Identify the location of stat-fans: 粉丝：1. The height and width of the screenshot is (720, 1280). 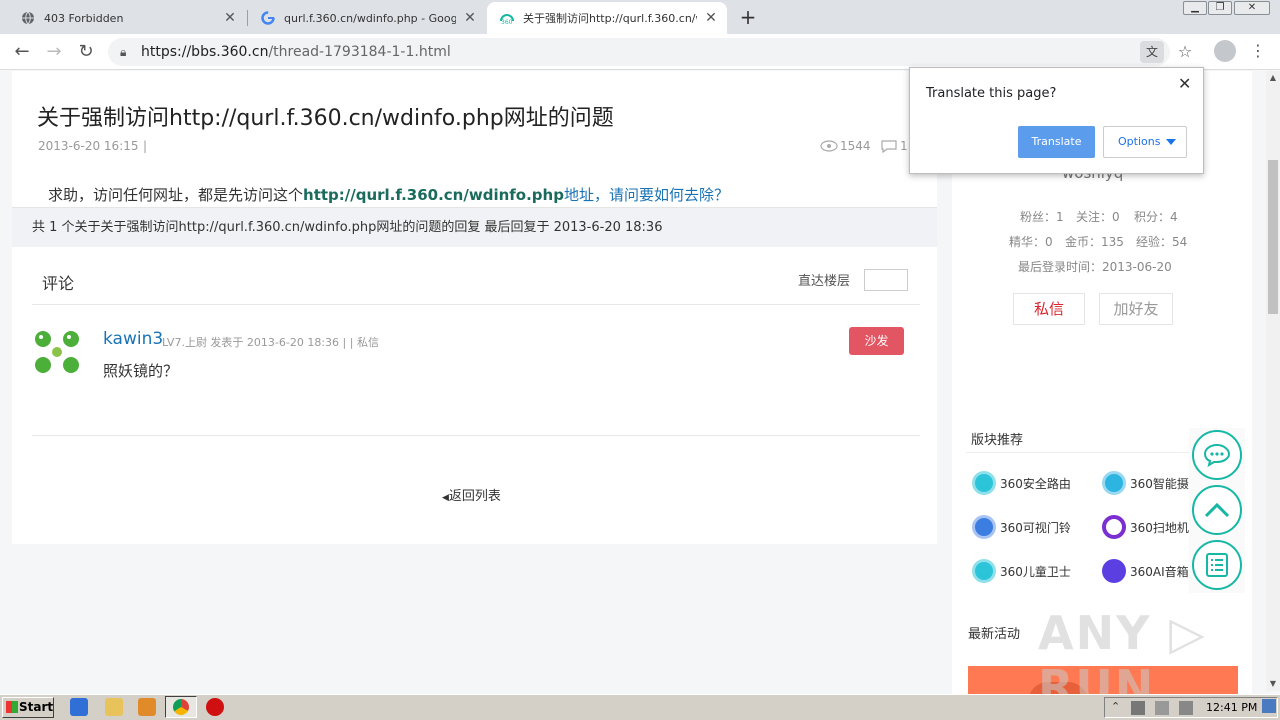
(1042, 217).